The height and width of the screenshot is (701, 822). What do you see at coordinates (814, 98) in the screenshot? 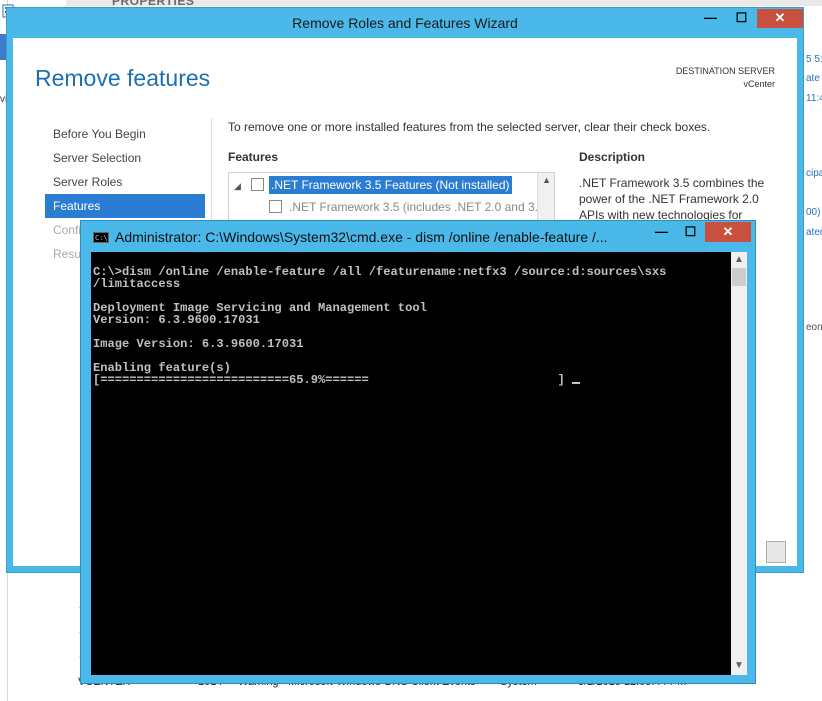
I see `background-snippet: 11:4` at bounding box center [814, 98].